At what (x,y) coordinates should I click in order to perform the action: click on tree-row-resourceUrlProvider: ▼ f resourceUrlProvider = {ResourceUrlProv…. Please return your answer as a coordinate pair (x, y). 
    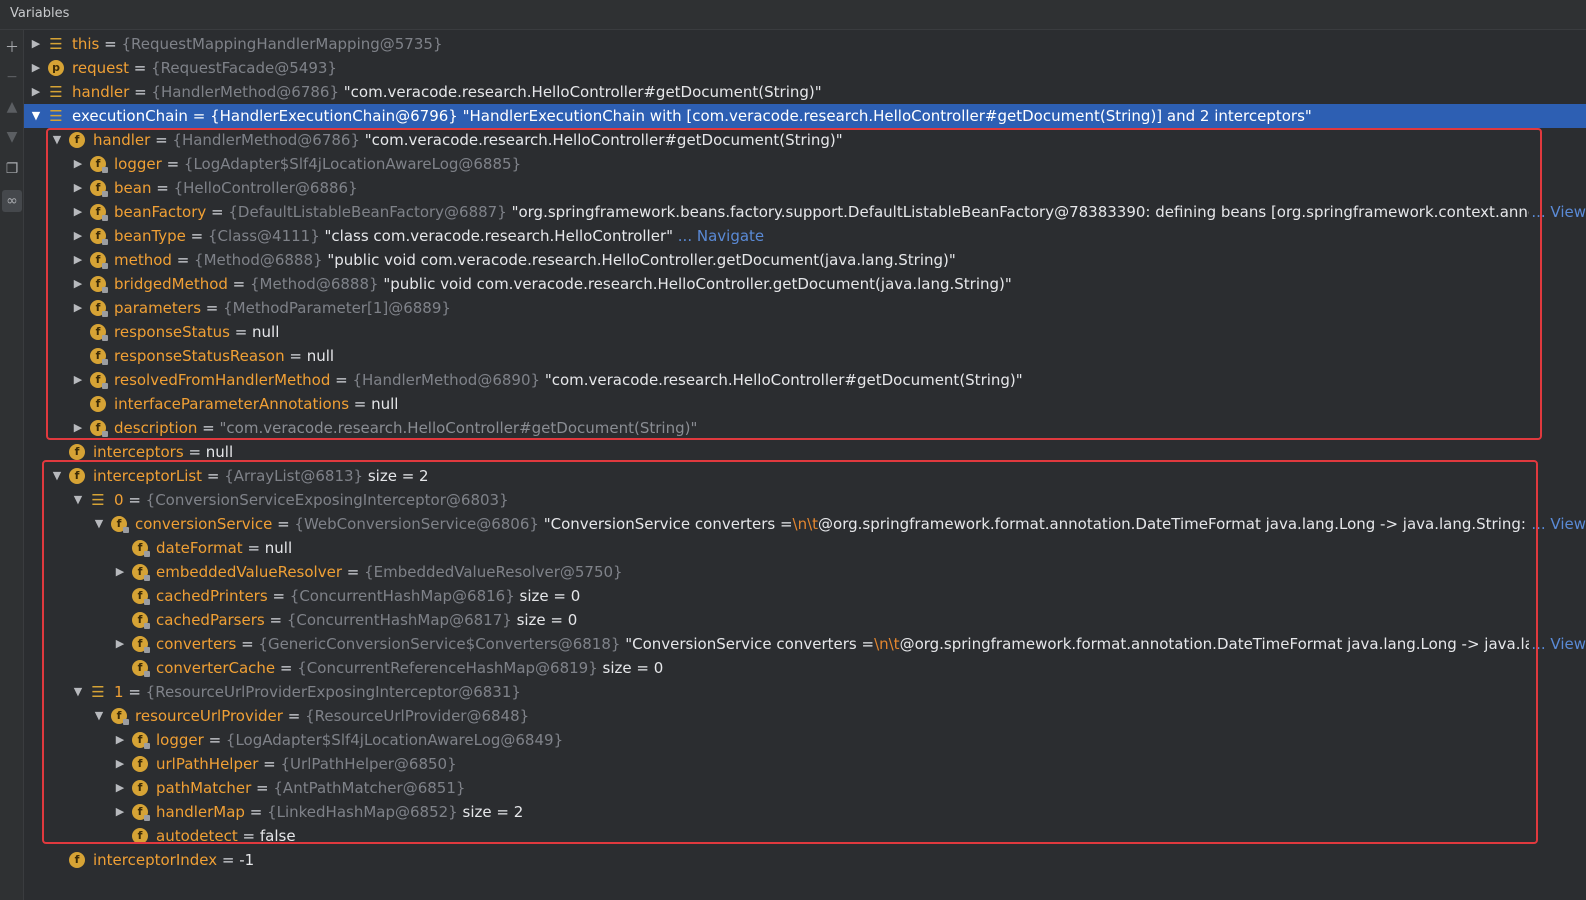
    Looking at the image, I should click on (805, 716).